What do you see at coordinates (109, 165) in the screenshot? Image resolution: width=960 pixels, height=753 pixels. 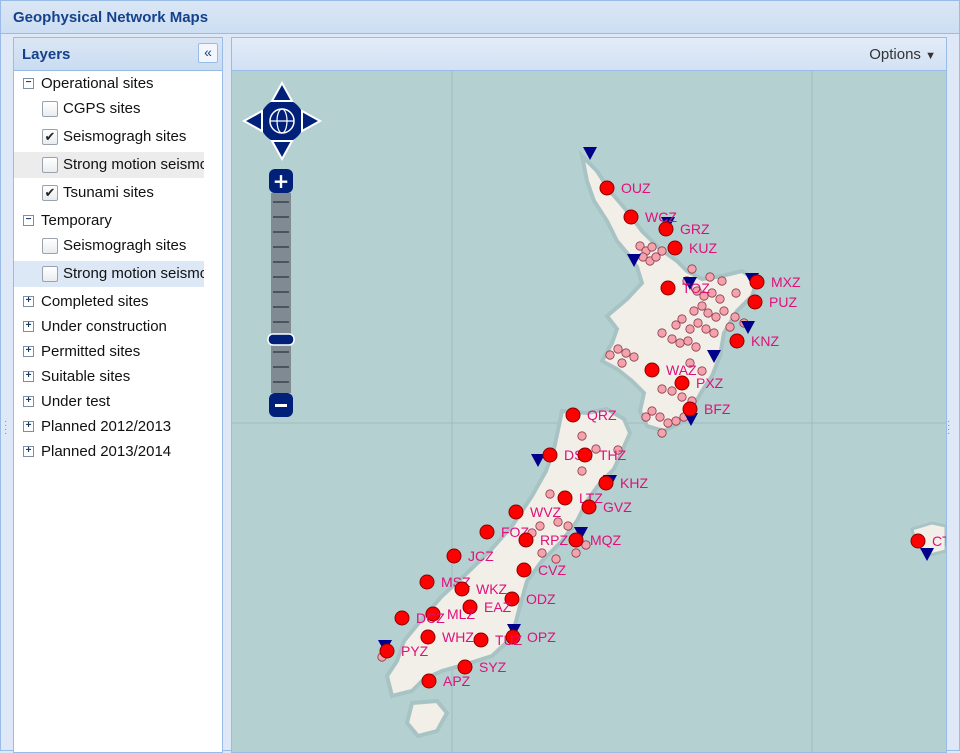 I see `tree-node-strong-motion: Strong motion seismographs` at bounding box center [109, 165].